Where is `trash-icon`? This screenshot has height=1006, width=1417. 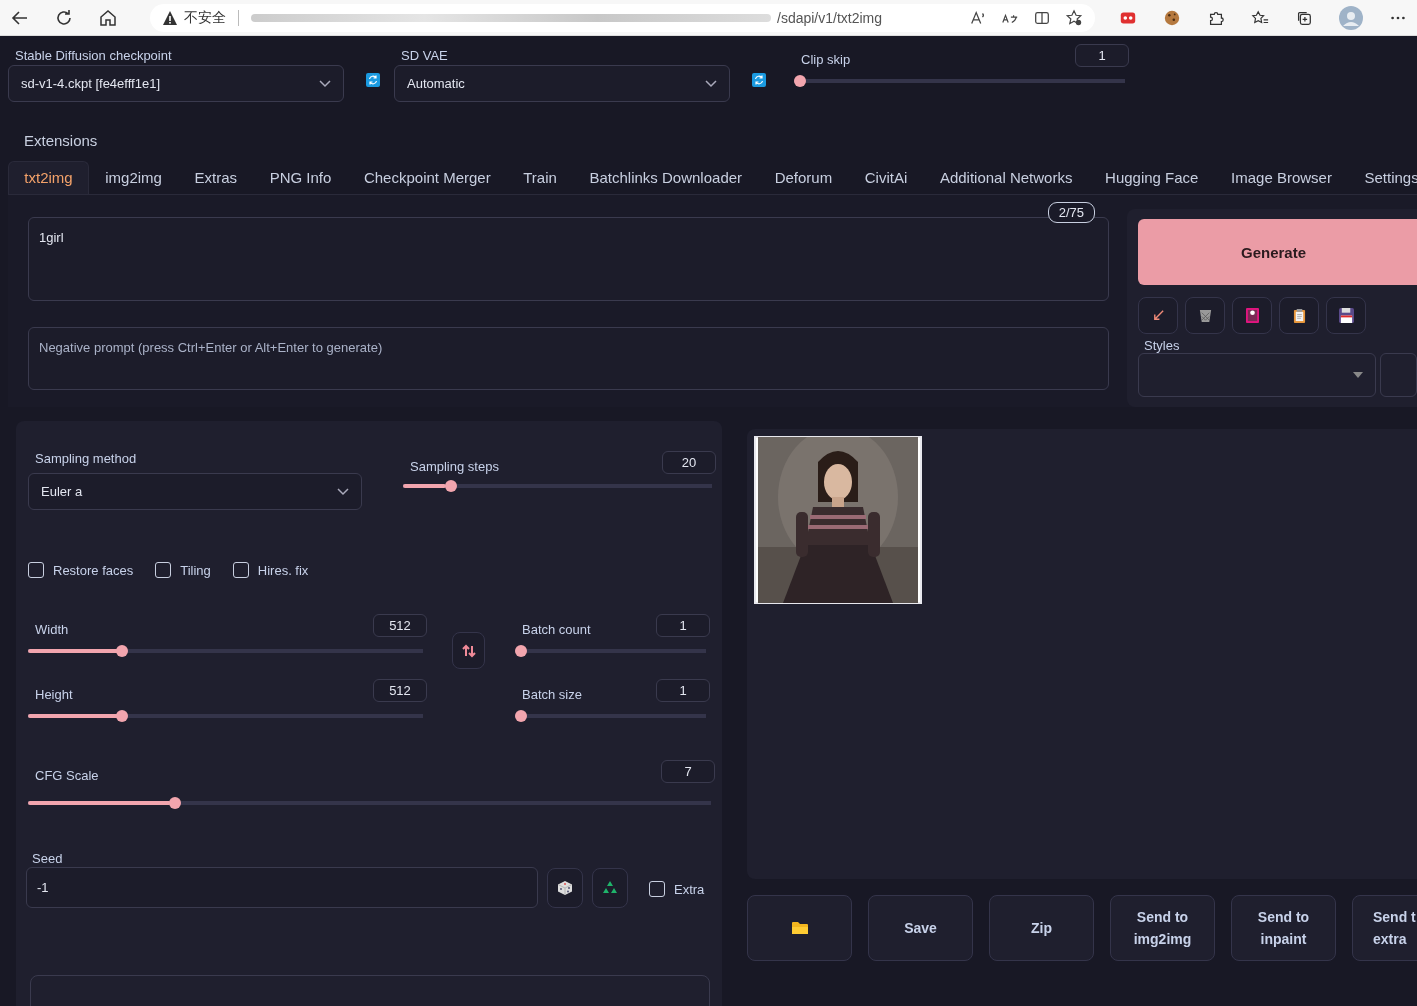
trash-icon is located at coordinates (1205, 315).